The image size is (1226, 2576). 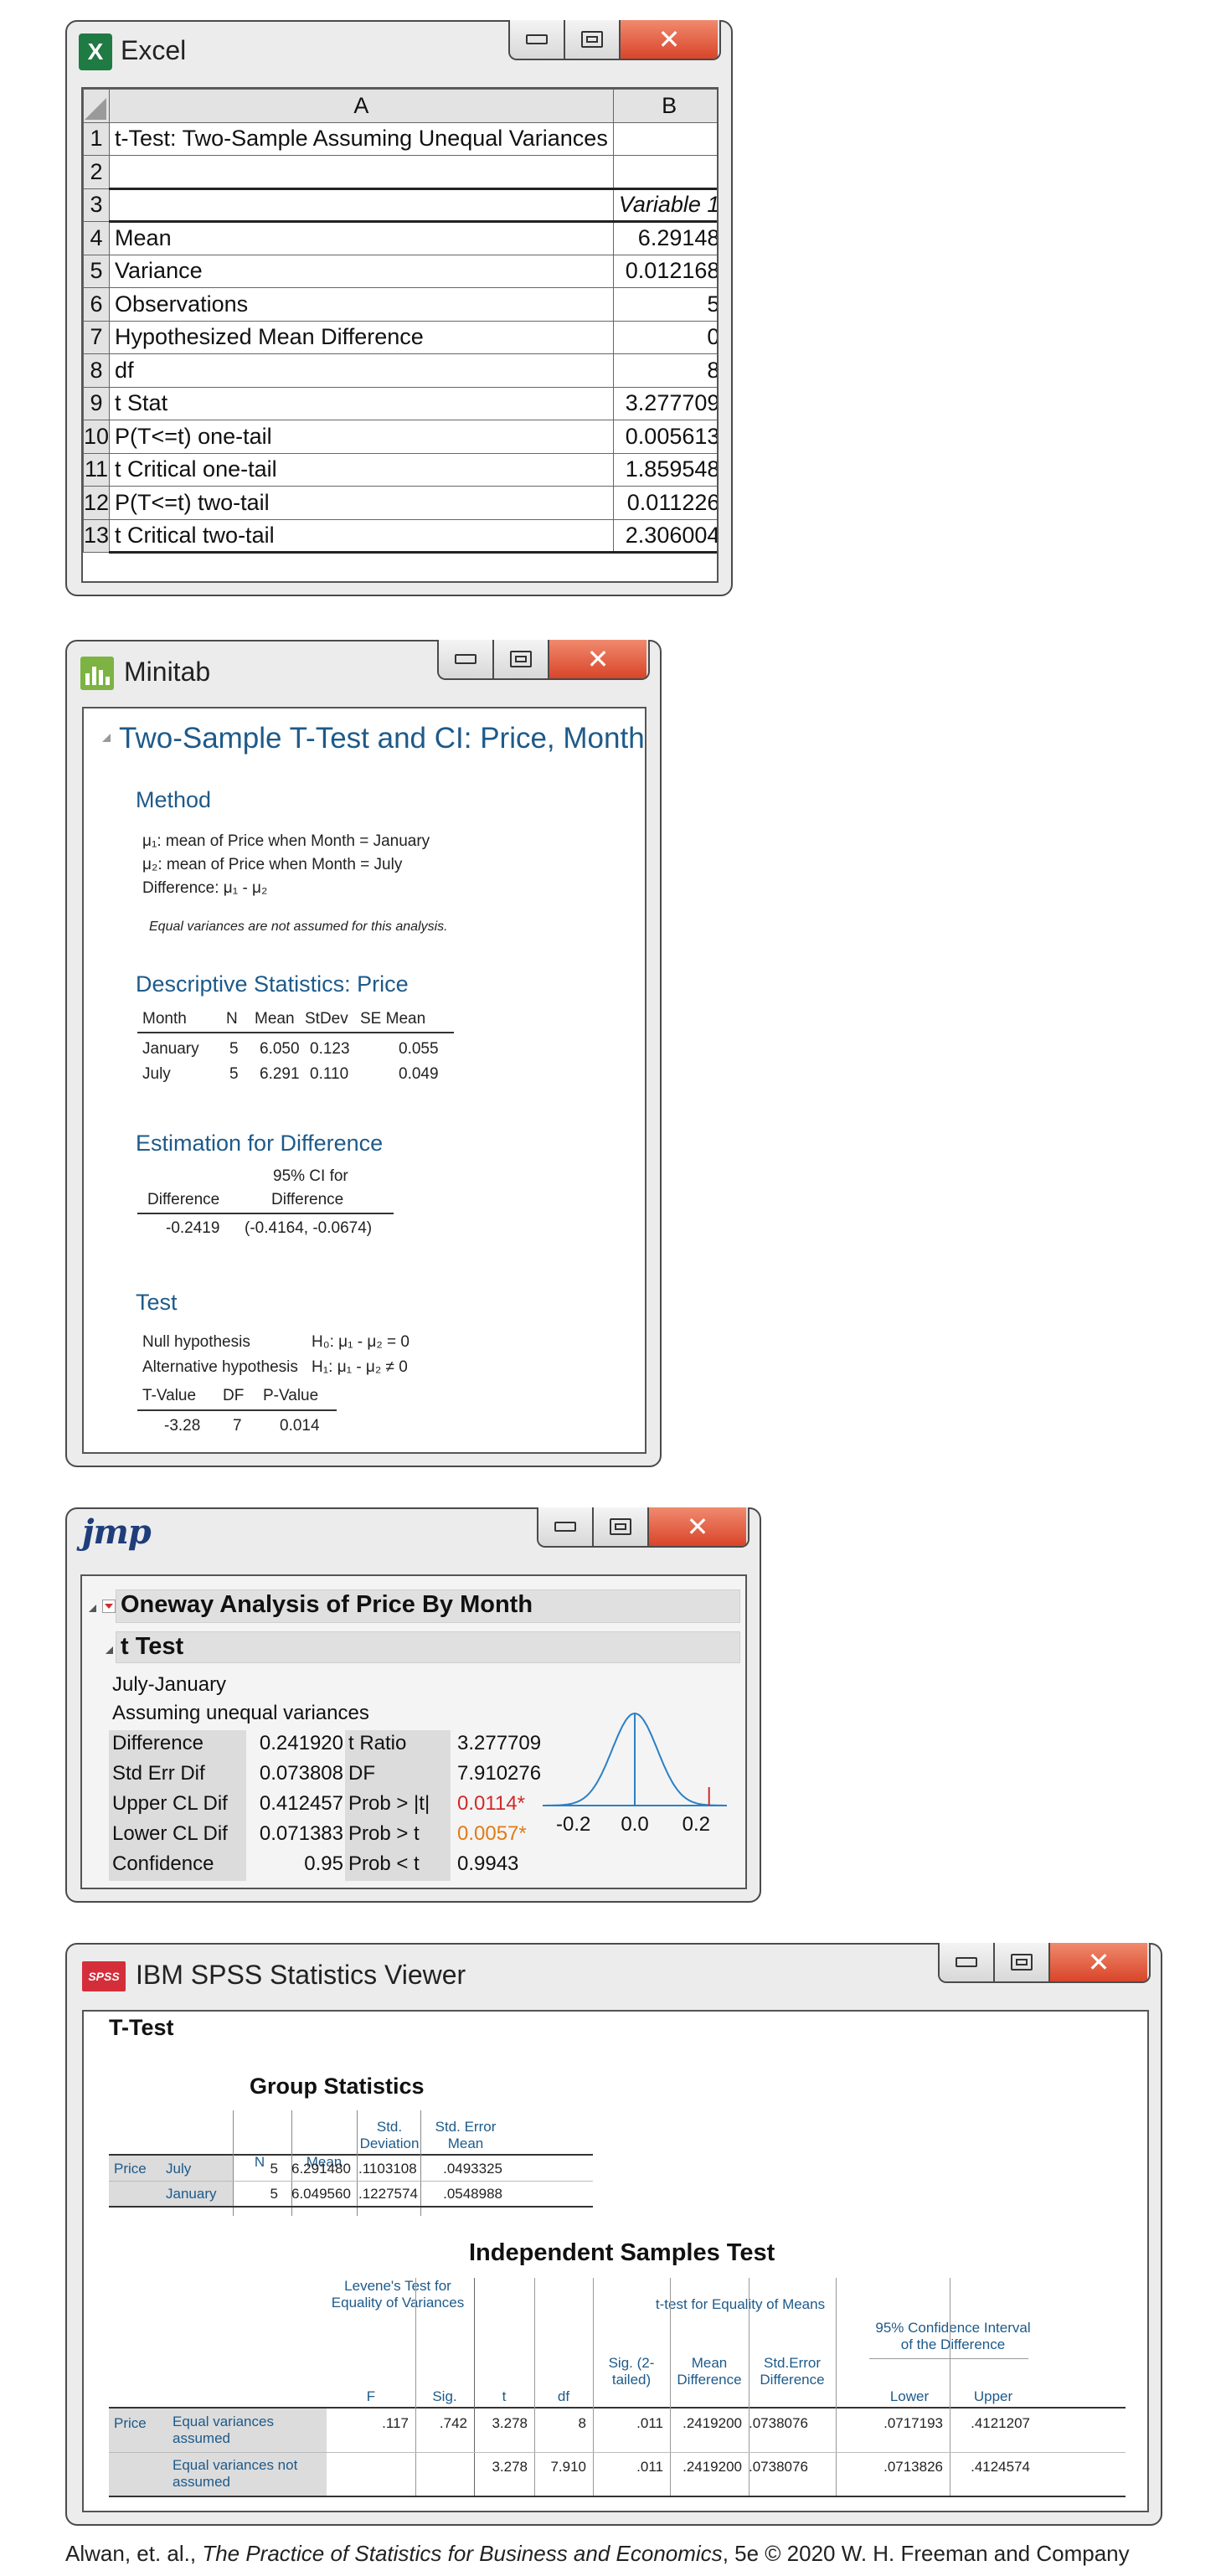 What do you see at coordinates (740, 2304) in the screenshot?
I see `ttest-header: t-test for Equality of Means` at bounding box center [740, 2304].